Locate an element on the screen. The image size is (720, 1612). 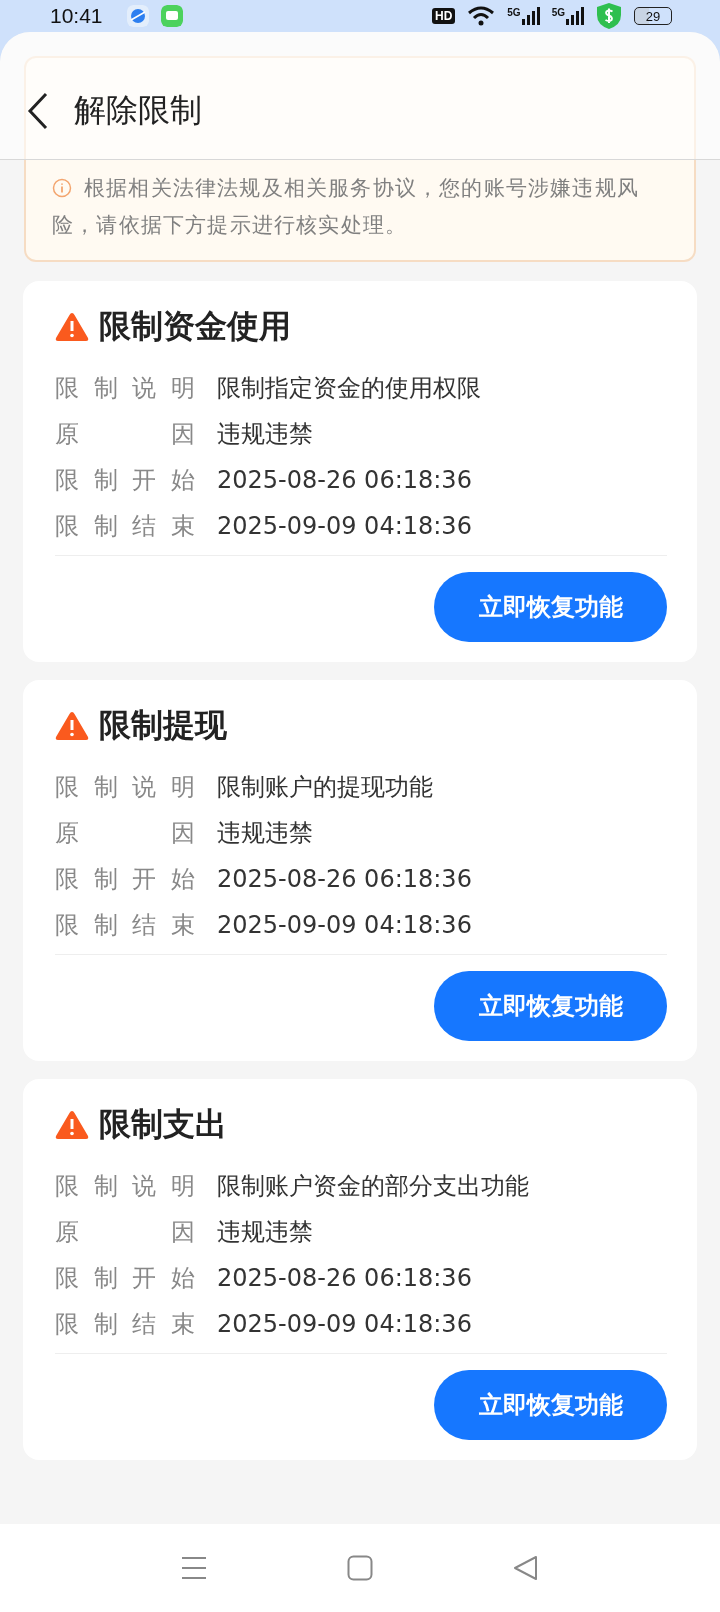
wifi-icon is located at coordinates (481, 16).